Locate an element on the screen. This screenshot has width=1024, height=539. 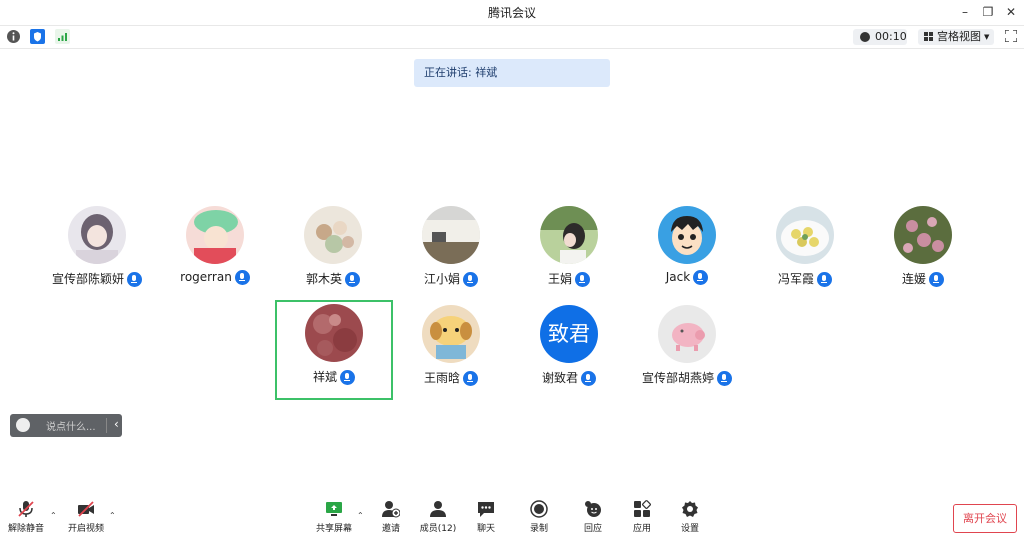
share-screen-icon is located at coordinates (334, 509).